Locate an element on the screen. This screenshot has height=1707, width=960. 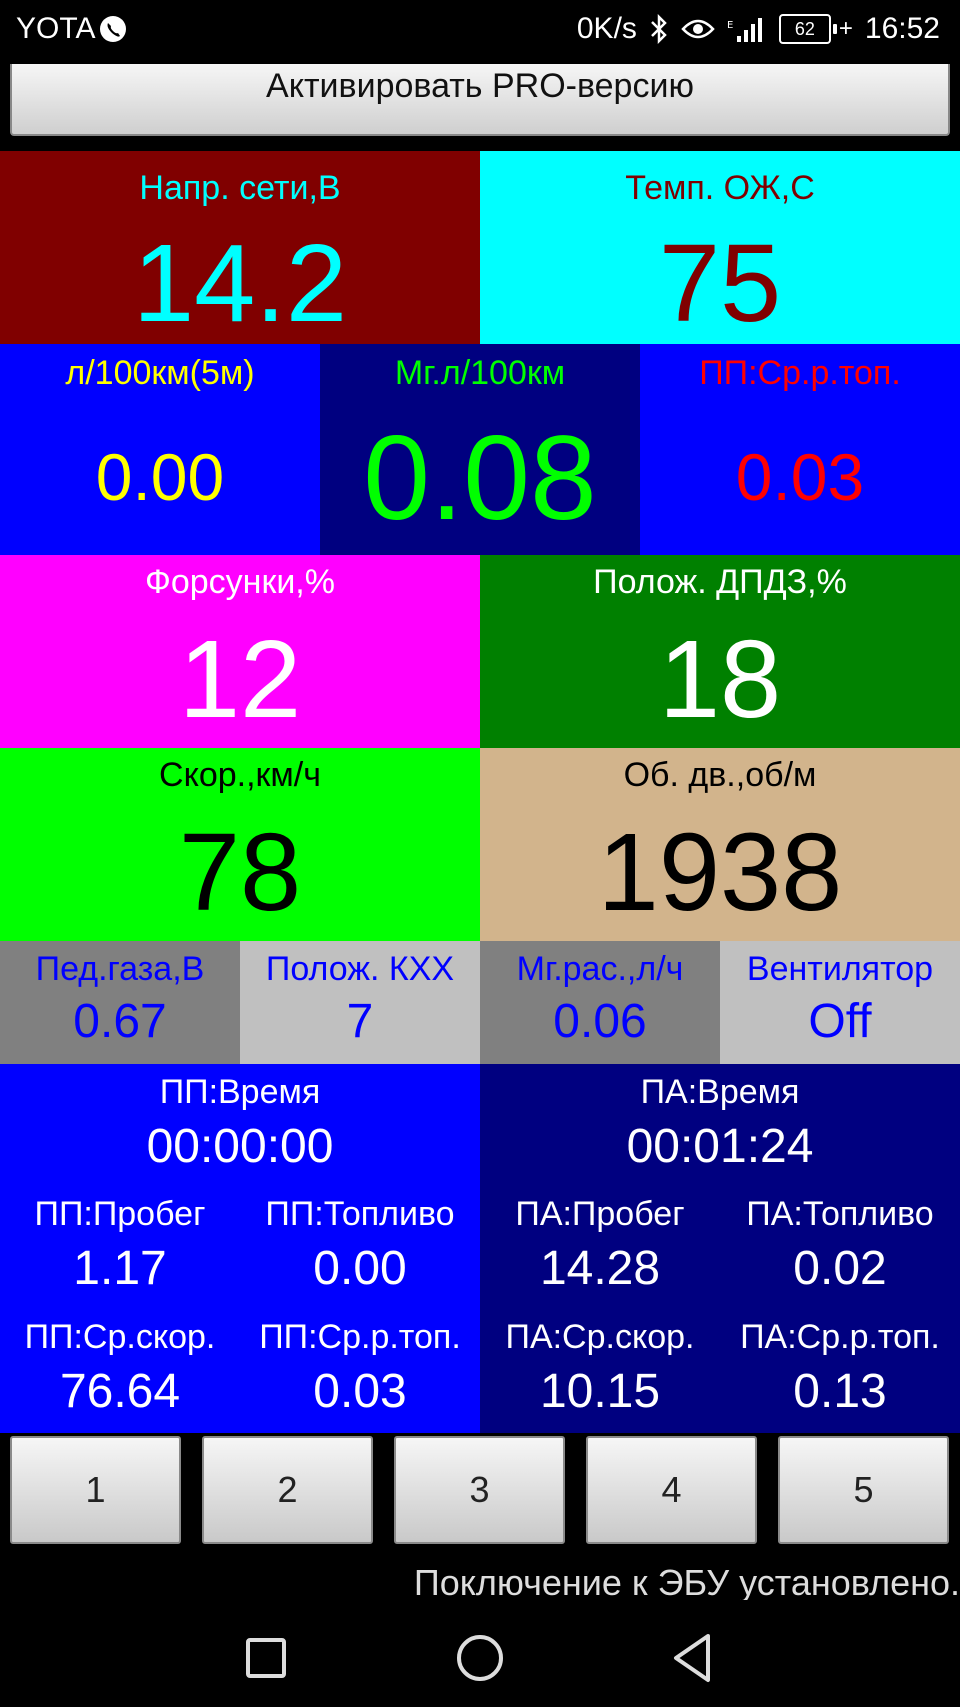
tile-gas-pedal: Пед.газа,В 0.67 is located at coordinates (120, 1002).